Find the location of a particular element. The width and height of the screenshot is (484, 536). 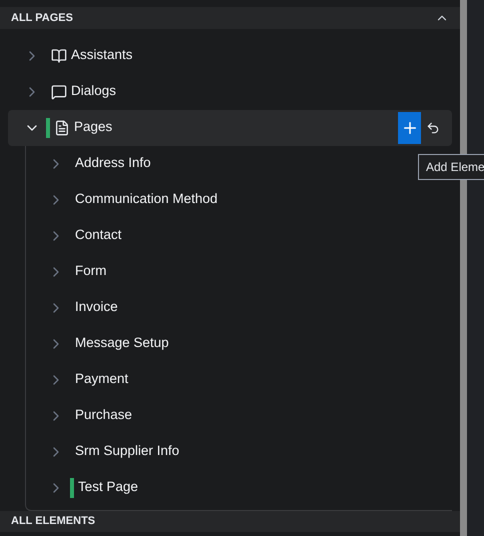

section-title: ALL ELEMENTS is located at coordinates (53, 522).